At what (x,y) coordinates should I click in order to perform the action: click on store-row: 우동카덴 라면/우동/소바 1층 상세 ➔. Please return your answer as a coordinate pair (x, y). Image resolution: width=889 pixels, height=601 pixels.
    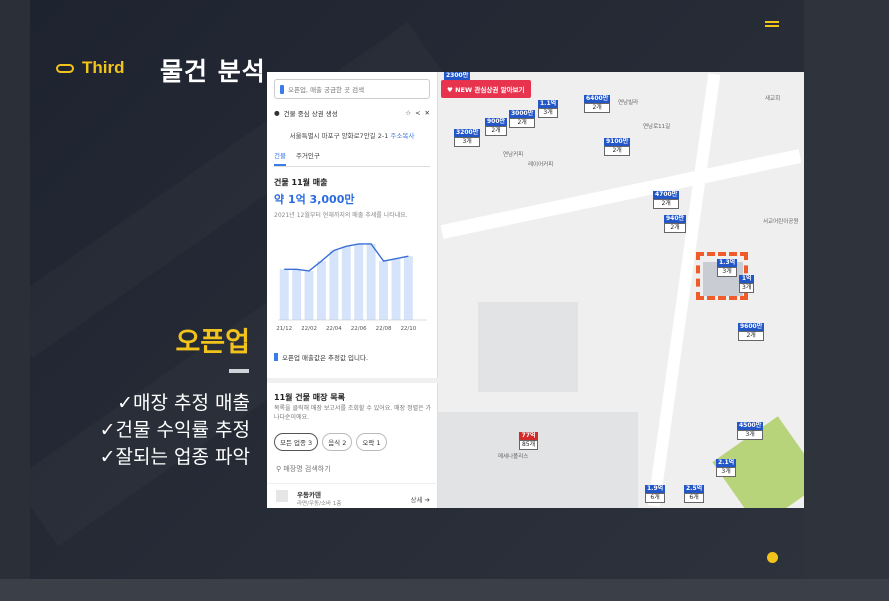
    Looking at the image, I should click on (352, 495).